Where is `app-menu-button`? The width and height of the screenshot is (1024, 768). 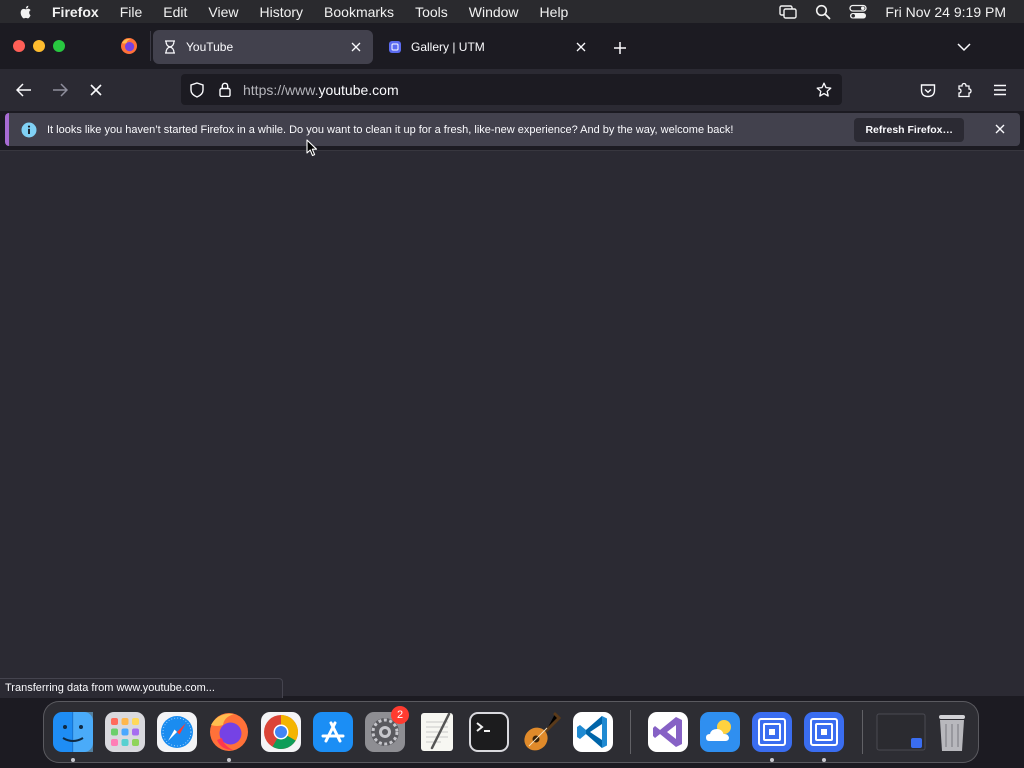 app-menu-button is located at coordinates (1000, 90).